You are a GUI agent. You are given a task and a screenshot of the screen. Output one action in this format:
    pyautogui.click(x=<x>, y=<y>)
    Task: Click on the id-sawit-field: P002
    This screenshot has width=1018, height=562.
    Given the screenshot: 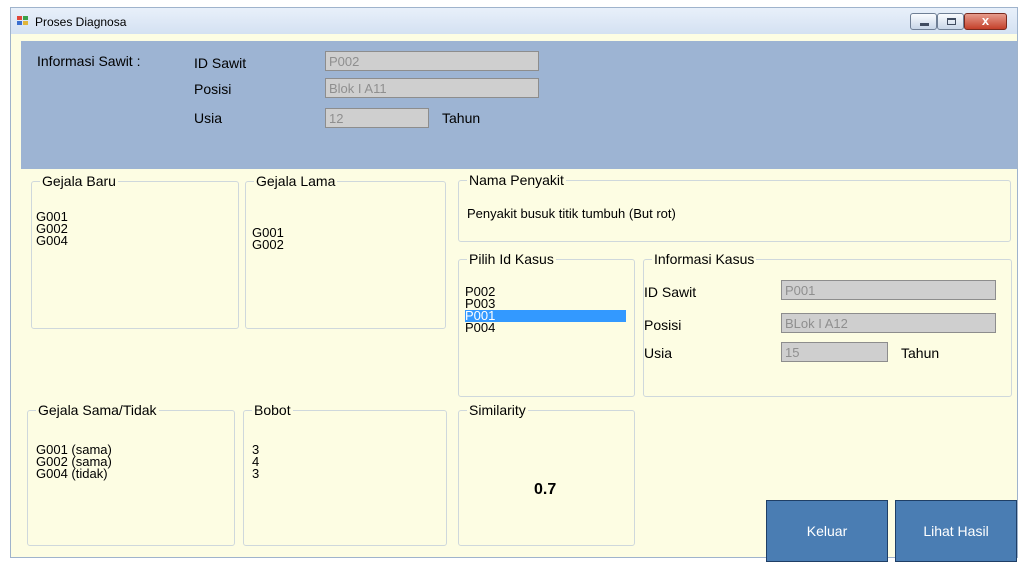 What is the action you would take?
    pyautogui.click(x=432, y=61)
    